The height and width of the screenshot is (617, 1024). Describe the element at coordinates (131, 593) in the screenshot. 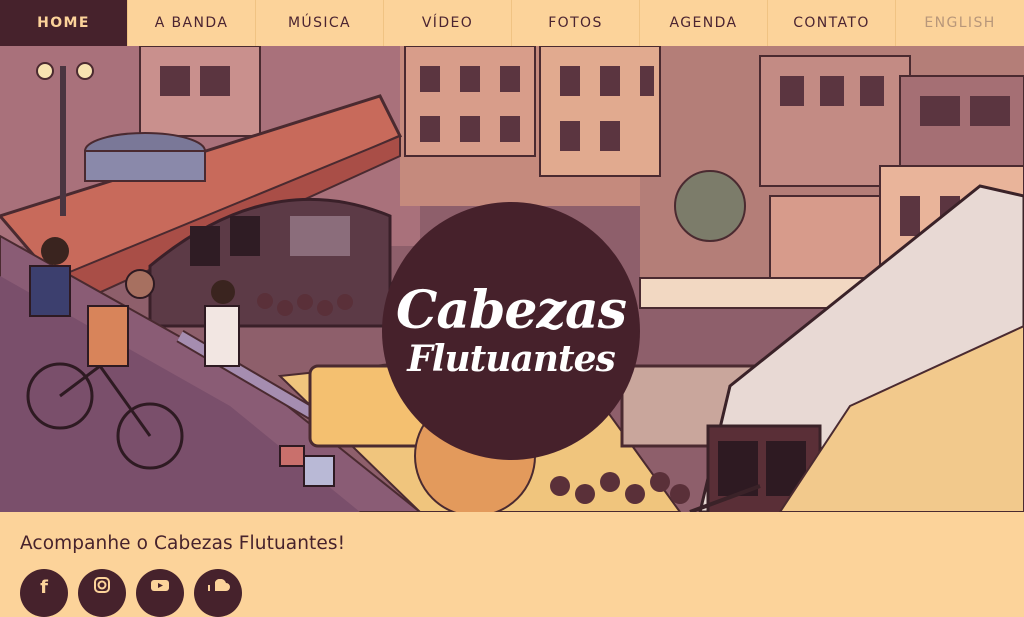

I see `social-links: f` at that location.